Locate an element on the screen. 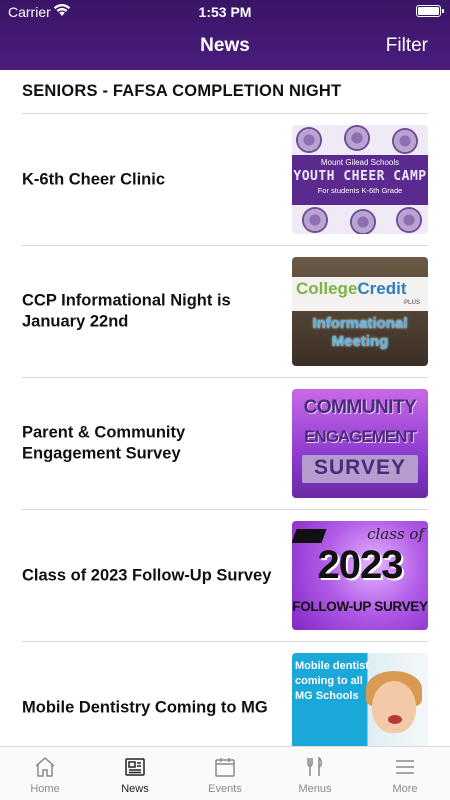  thumb-text: Meeting is located at coordinates (360, 341).